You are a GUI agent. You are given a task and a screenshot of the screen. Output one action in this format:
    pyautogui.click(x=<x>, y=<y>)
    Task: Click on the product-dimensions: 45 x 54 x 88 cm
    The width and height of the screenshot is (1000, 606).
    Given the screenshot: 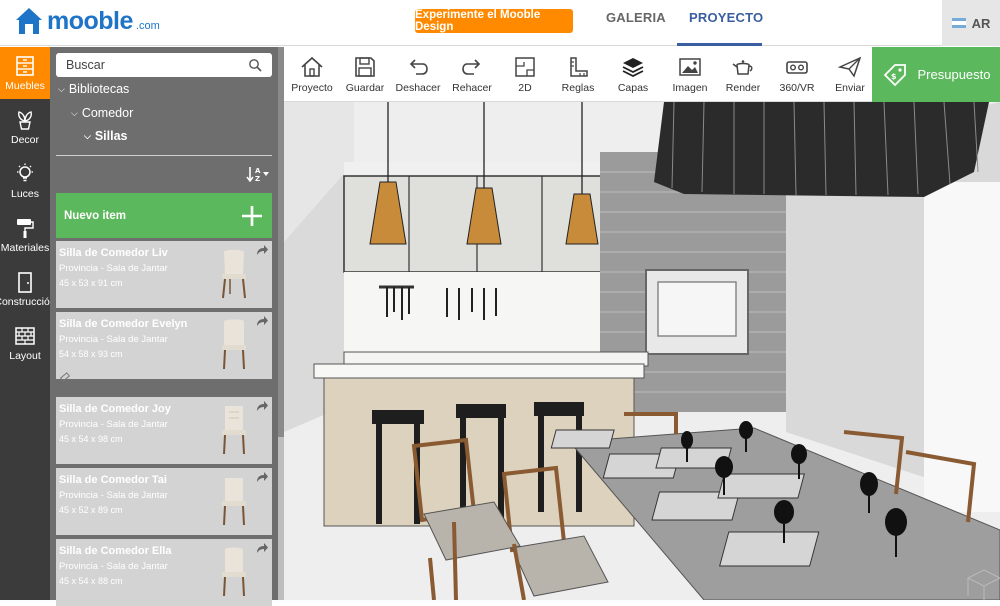 What is the action you would take?
    pyautogui.click(x=91, y=581)
    